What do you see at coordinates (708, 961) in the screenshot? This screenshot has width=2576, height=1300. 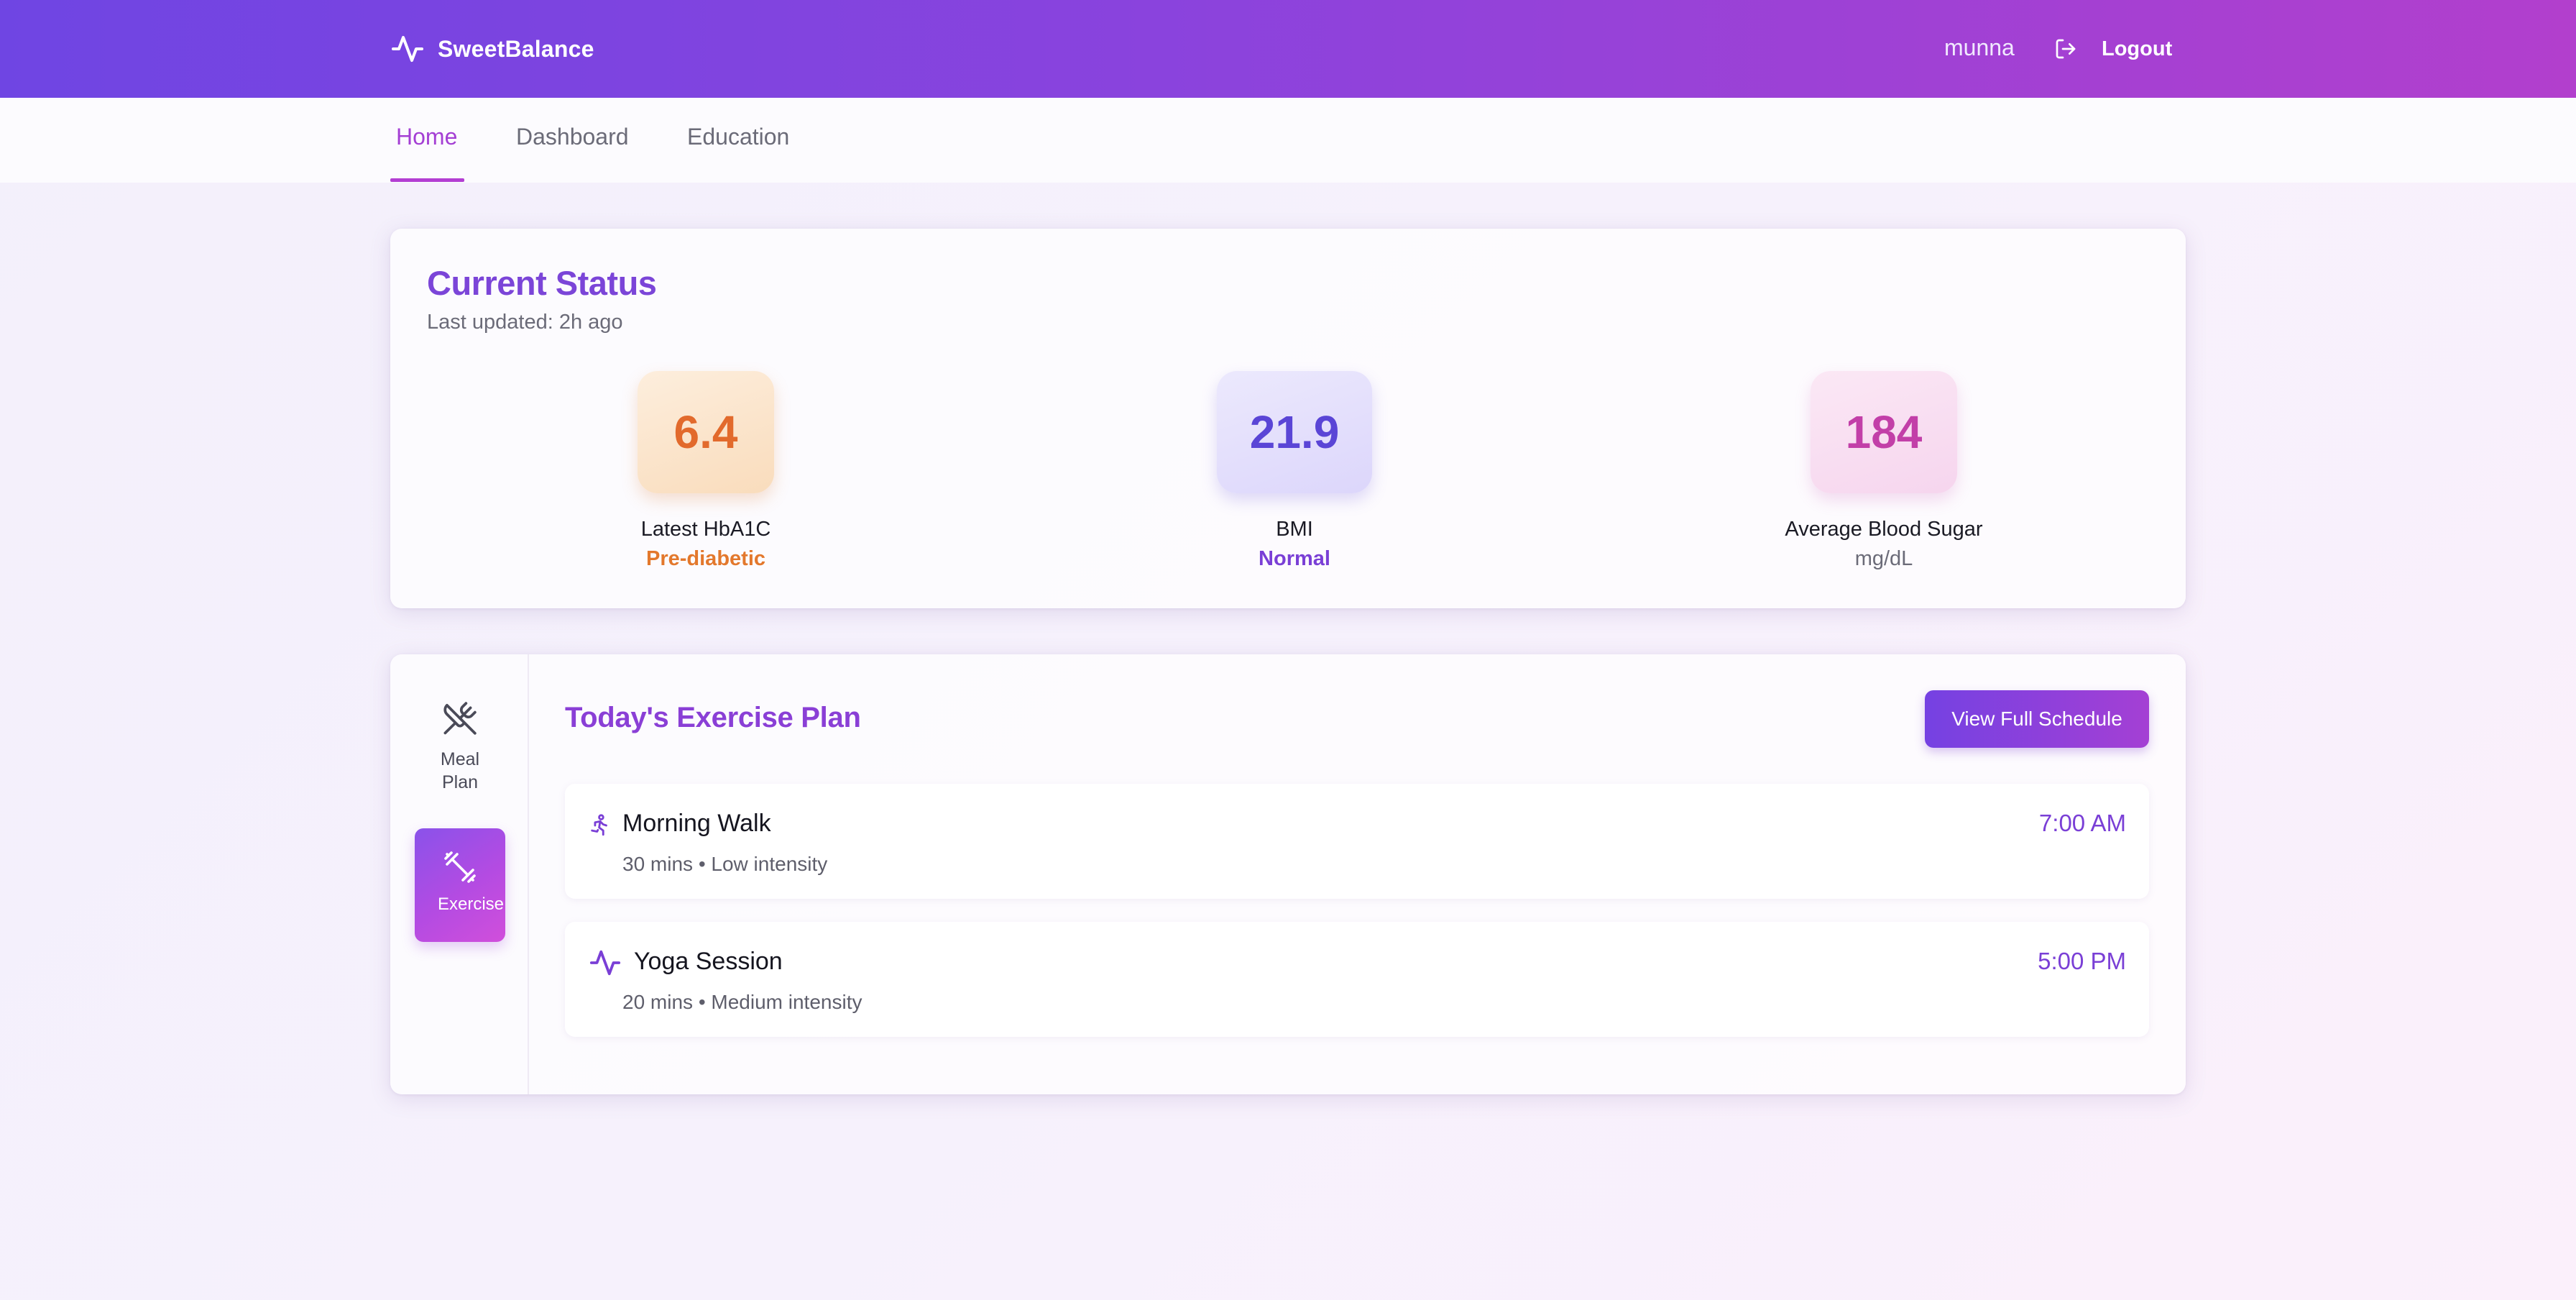 I see `exercise-name: Yoga Session` at bounding box center [708, 961].